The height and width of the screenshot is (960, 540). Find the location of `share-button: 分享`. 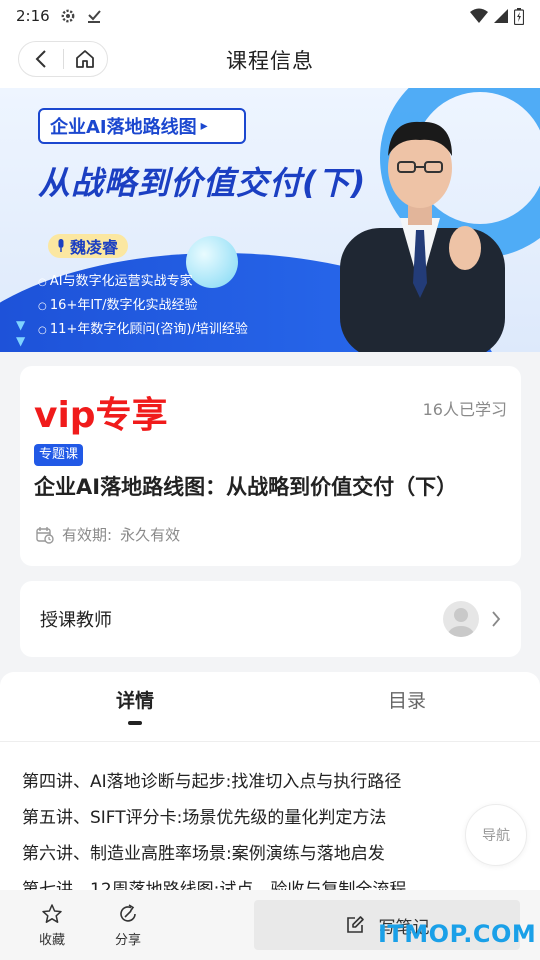

share-button: 分享 is located at coordinates (128, 925).